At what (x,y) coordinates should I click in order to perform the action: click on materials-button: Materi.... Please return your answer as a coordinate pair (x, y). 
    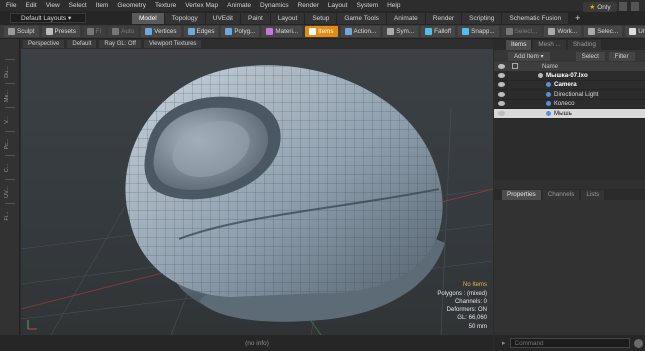
    Looking at the image, I should click on (282, 31).